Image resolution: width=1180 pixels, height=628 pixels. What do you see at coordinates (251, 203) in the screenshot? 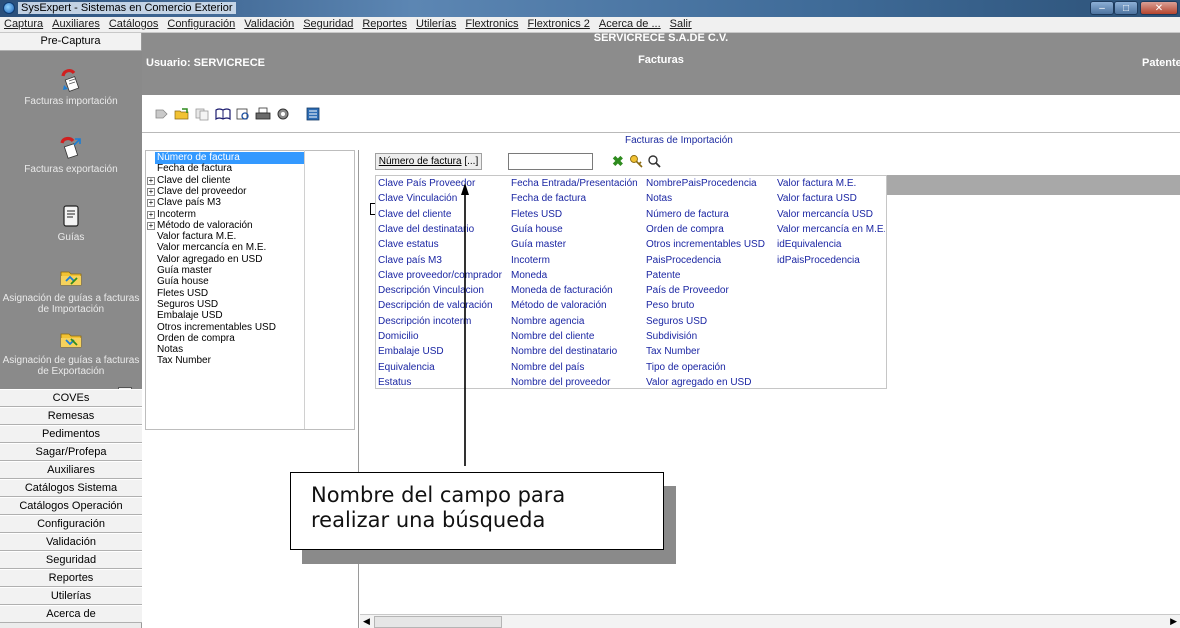
I see `field-list-item: + Clave país M3` at bounding box center [251, 203].